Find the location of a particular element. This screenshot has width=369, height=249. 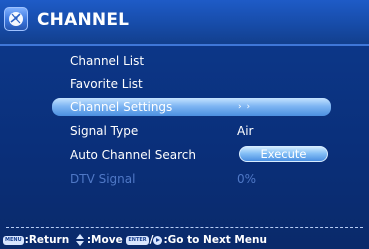

menu-item-label: Favorite List is located at coordinates (106, 84).